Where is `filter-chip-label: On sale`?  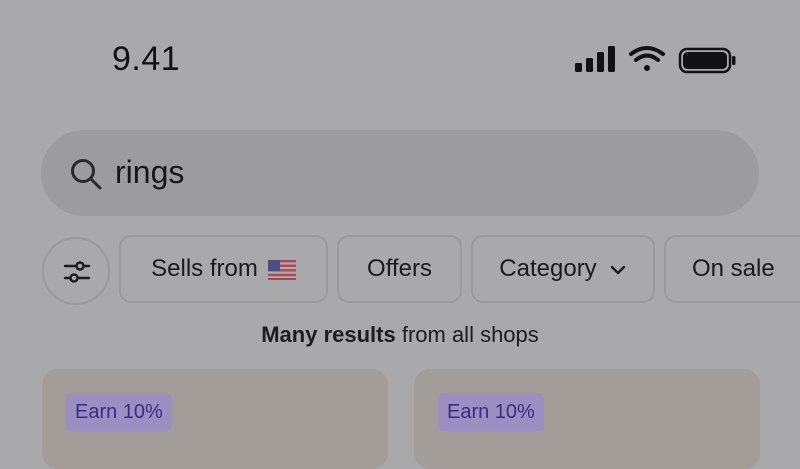
filter-chip-label: On sale is located at coordinates (733, 268).